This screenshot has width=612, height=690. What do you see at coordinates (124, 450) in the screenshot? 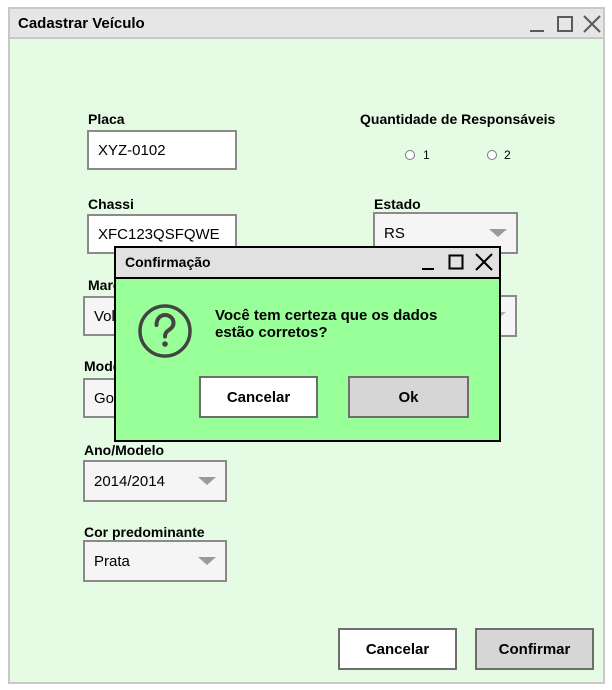
I see `ano-modelo-label: Ano/Modelo` at bounding box center [124, 450].